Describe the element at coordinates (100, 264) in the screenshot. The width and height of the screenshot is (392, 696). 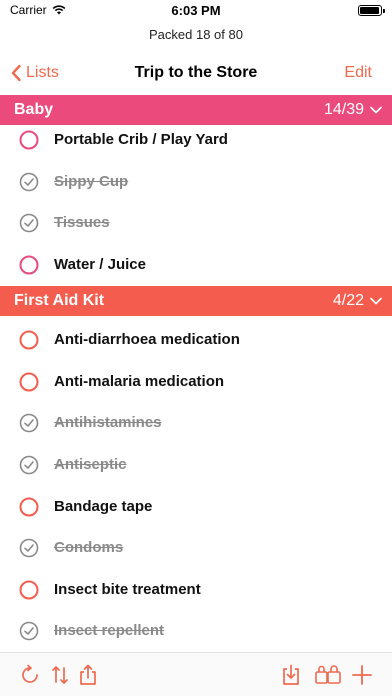
I see `item-label: Water / Juice` at that location.